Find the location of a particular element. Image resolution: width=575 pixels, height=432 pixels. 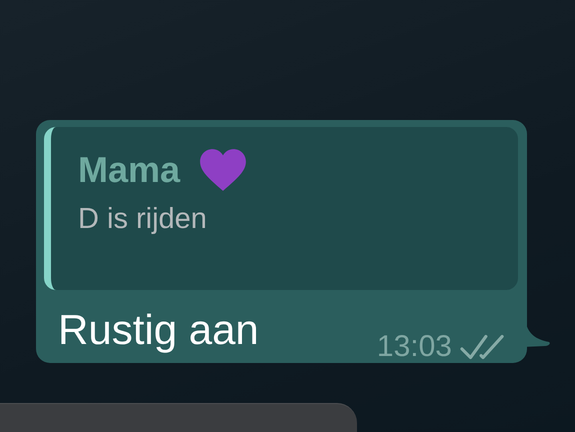

message-time: 13:03 is located at coordinates (414, 347).